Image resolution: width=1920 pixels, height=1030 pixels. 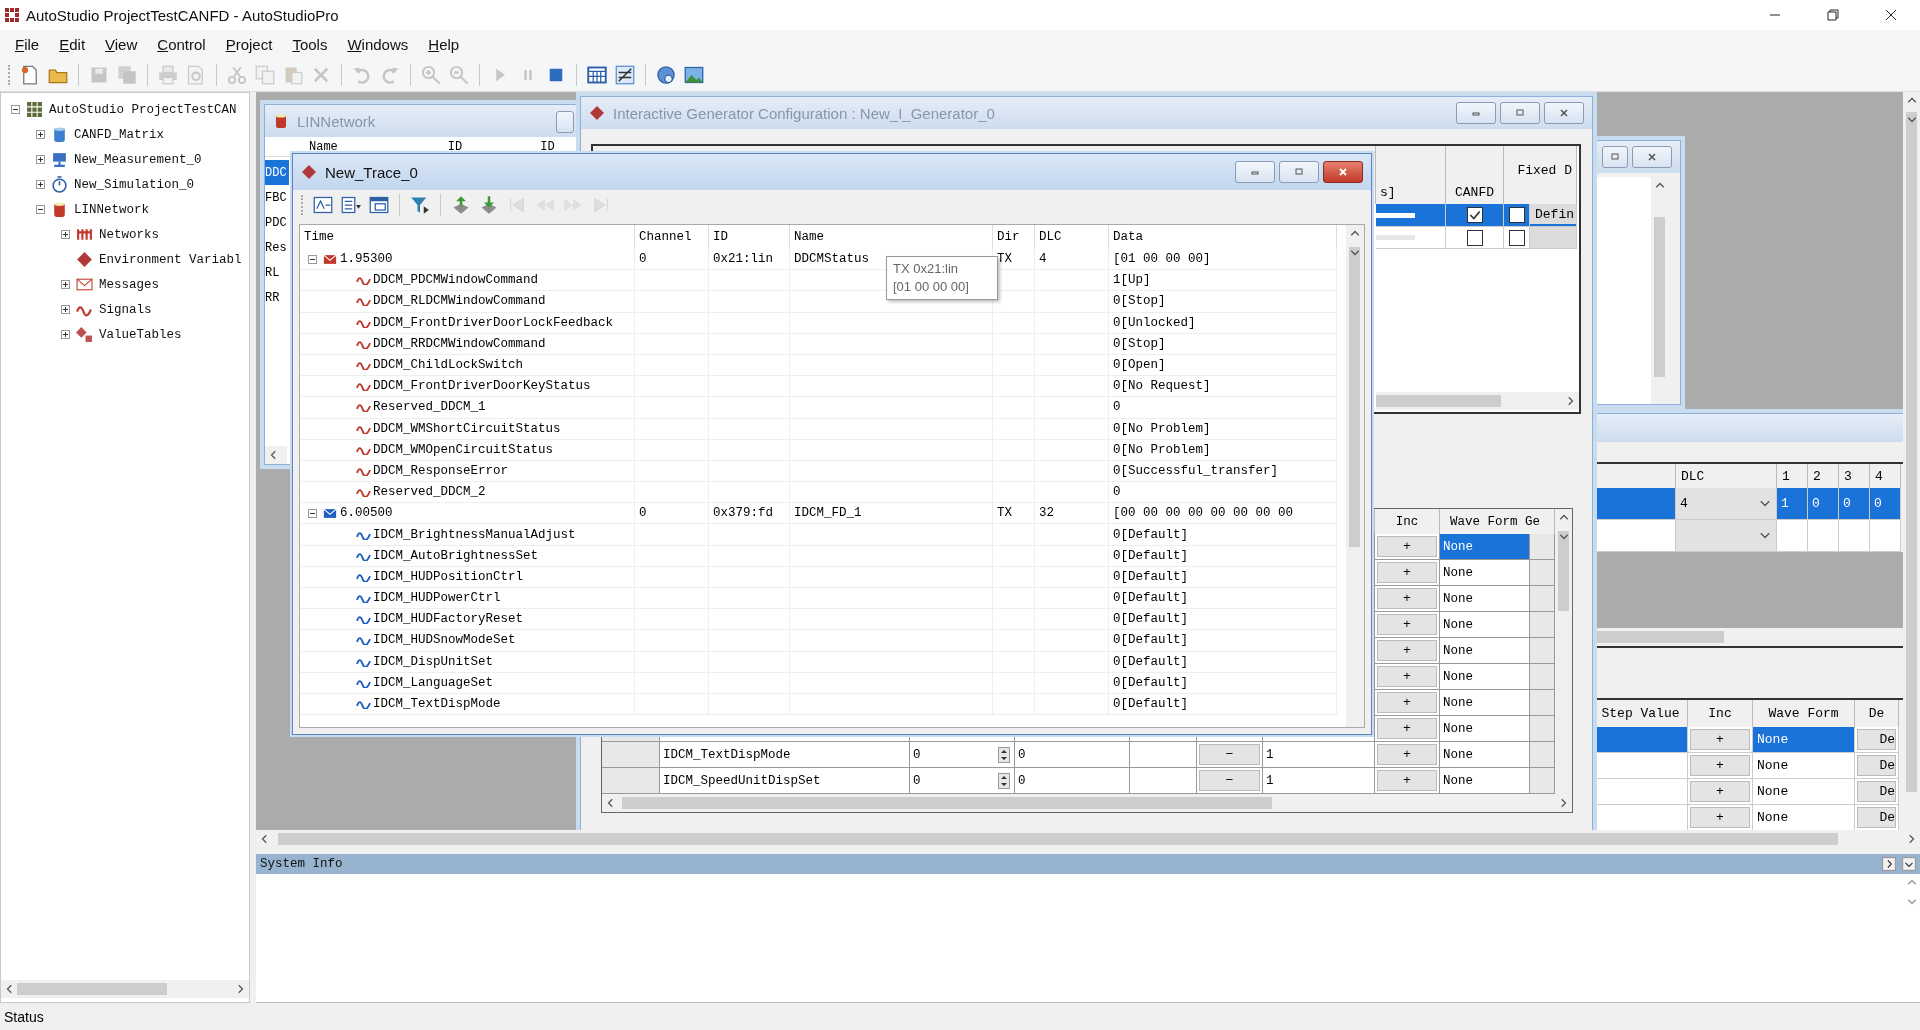 I want to click on format-toggle-icon, so click(x=625, y=74).